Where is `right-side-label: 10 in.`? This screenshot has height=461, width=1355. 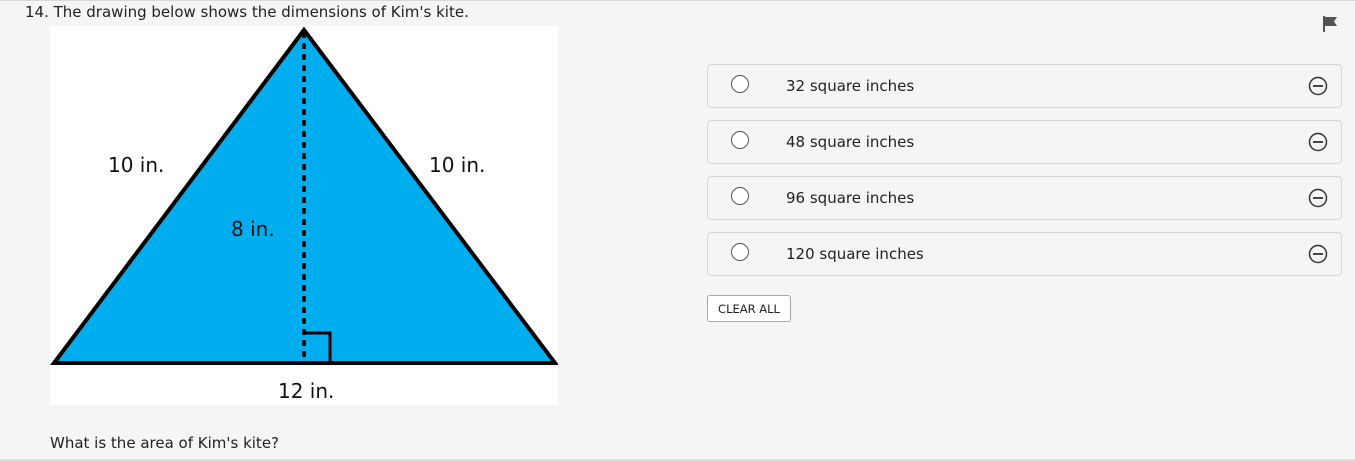
right-side-label: 10 in. is located at coordinates (457, 165).